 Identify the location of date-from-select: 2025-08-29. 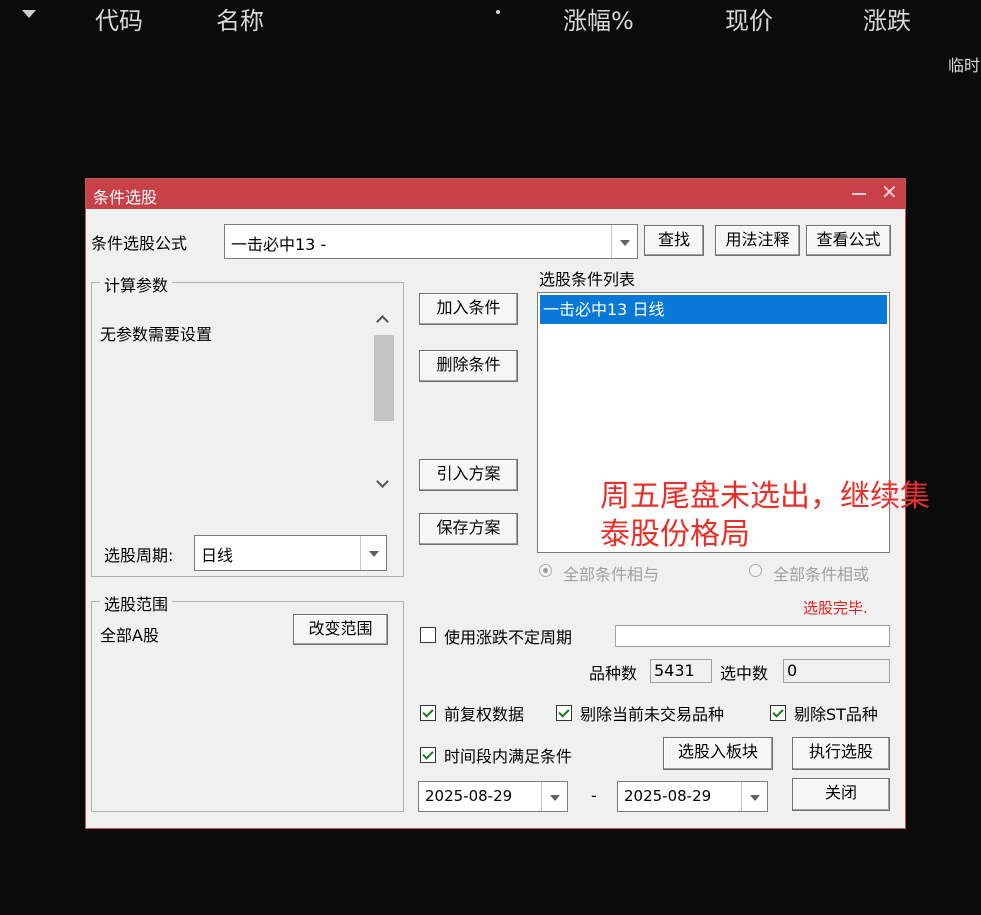
(493, 796).